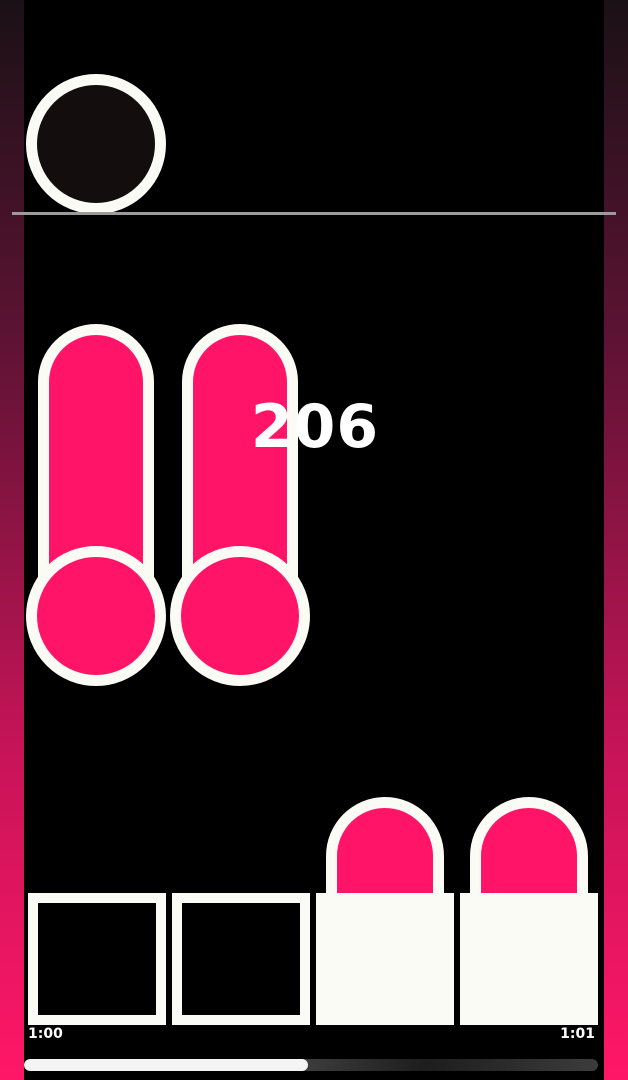 Image resolution: width=628 pixels, height=1080 pixels. Describe the element at coordinates (96, 144) in the screenshot. I see `hit-target-circle` at that location.